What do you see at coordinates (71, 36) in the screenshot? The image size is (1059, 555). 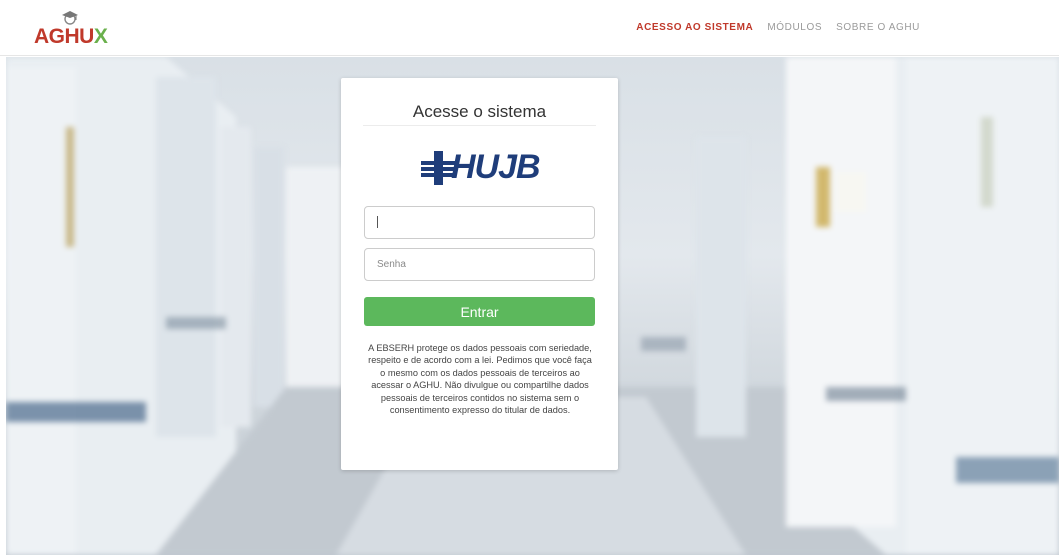 I see `aghux-logo-text: AGHUX` at bounding box center [71, 36].